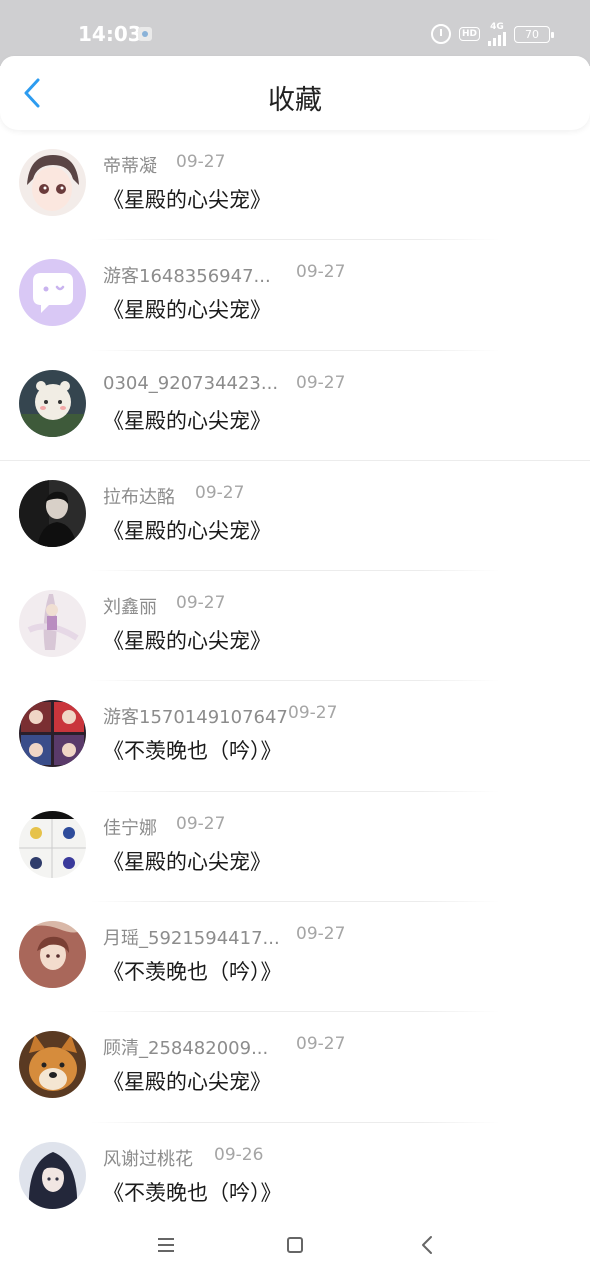 The width and height of the screenshot is (590, 1280). I want to click on list-item: 月瑶_5921594417... 09-27 《不羡晚也（吟）》, so click(295, 957).